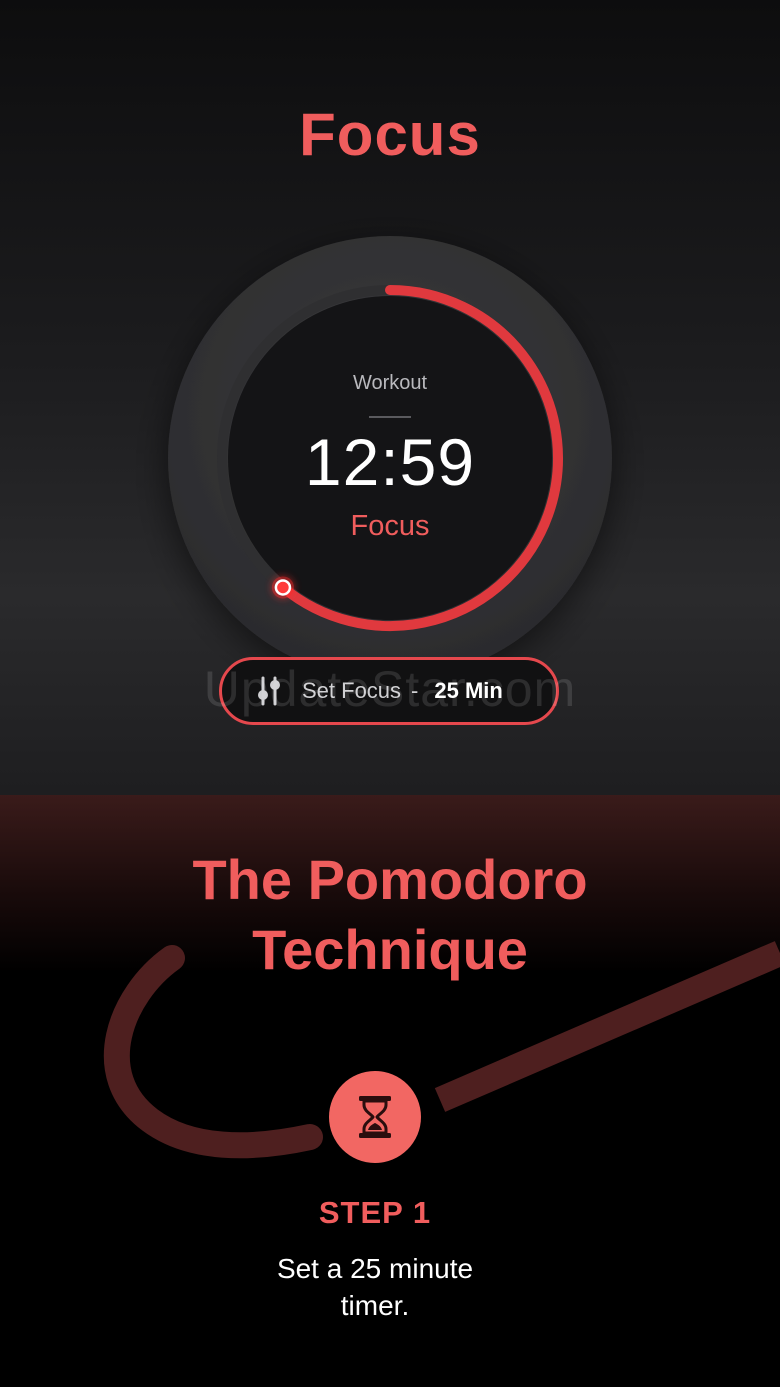 The image size is (780, 1387). What do you see at coordinates (283, 587) in the screenshot?
I see `timer-knob` at bounding box center [283, 587].